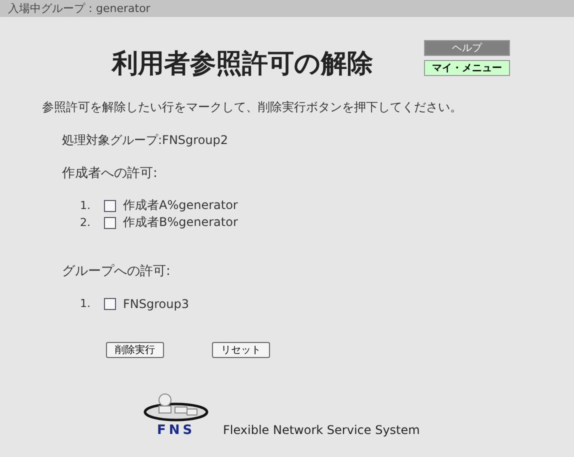 Image resolution: width=574 pixels, height=457 pixels. I want to click on menu-button: マイ・メニュー, so click(467, 68).